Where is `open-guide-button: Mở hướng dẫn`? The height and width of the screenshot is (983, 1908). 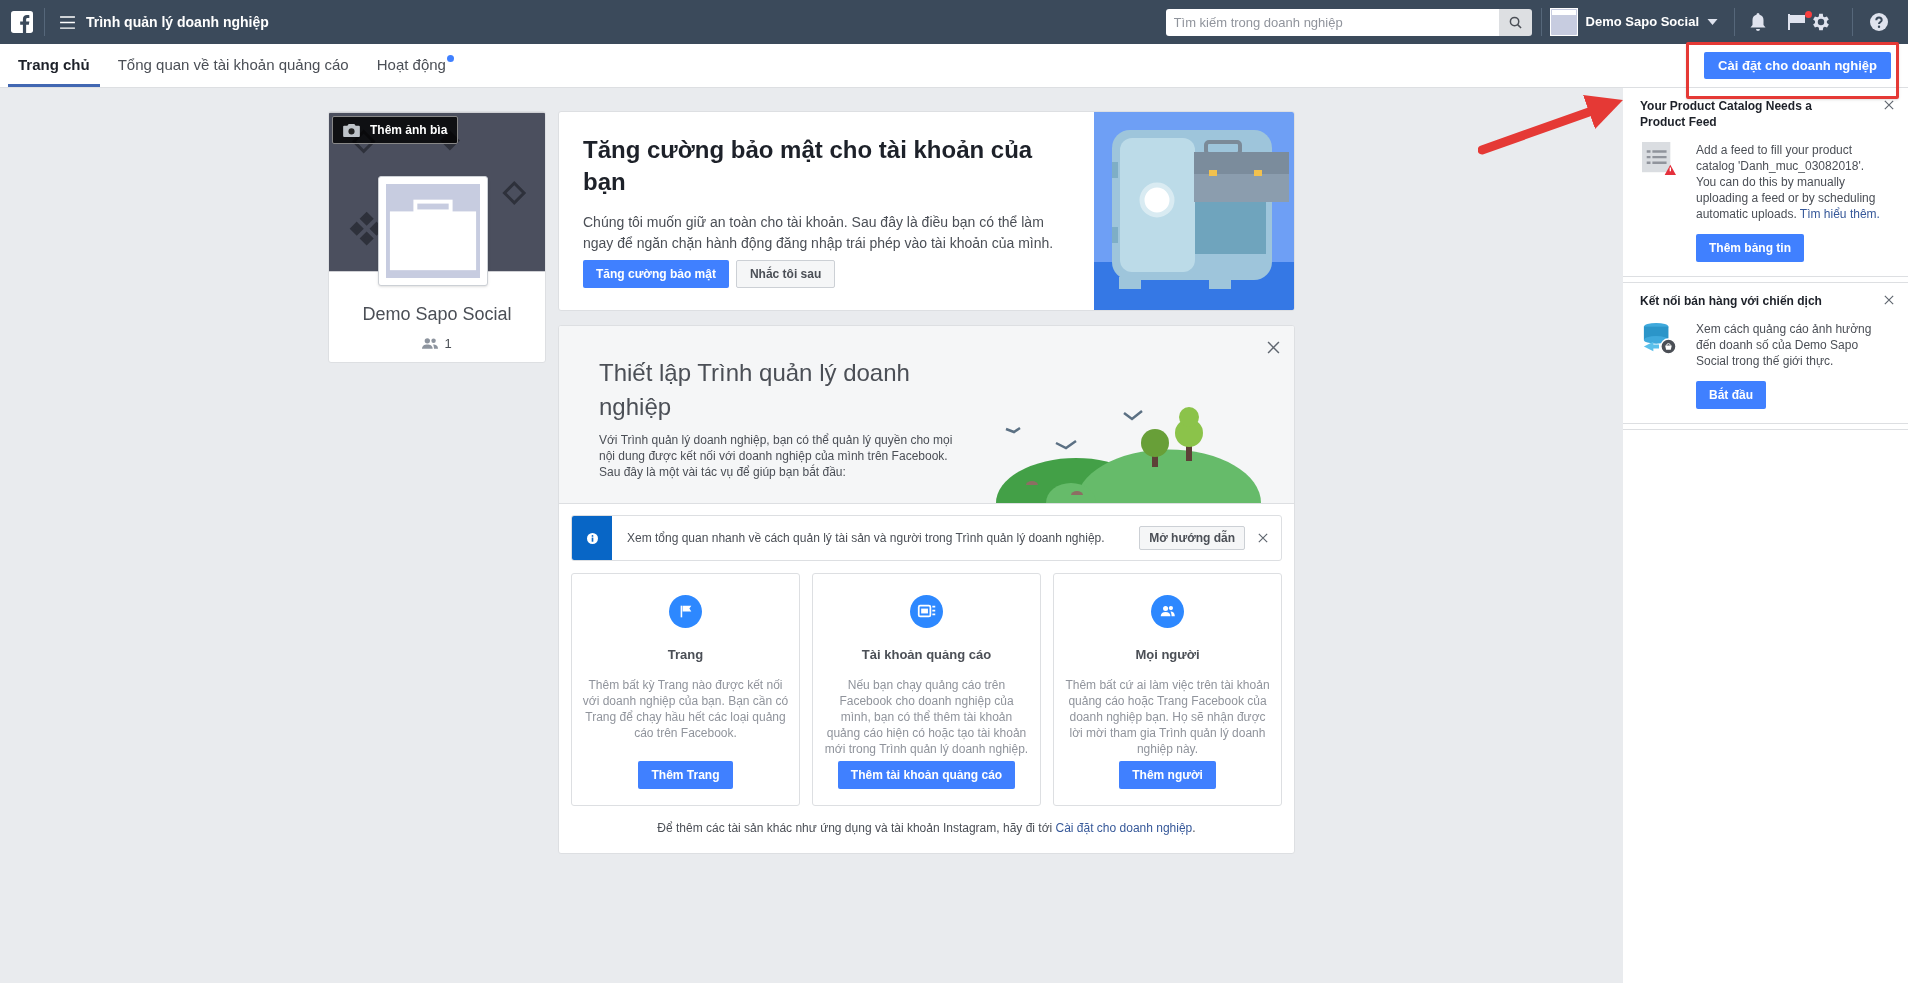 open-guide-button: Mở hướng dẫn is located at coordinates (1192, 538).